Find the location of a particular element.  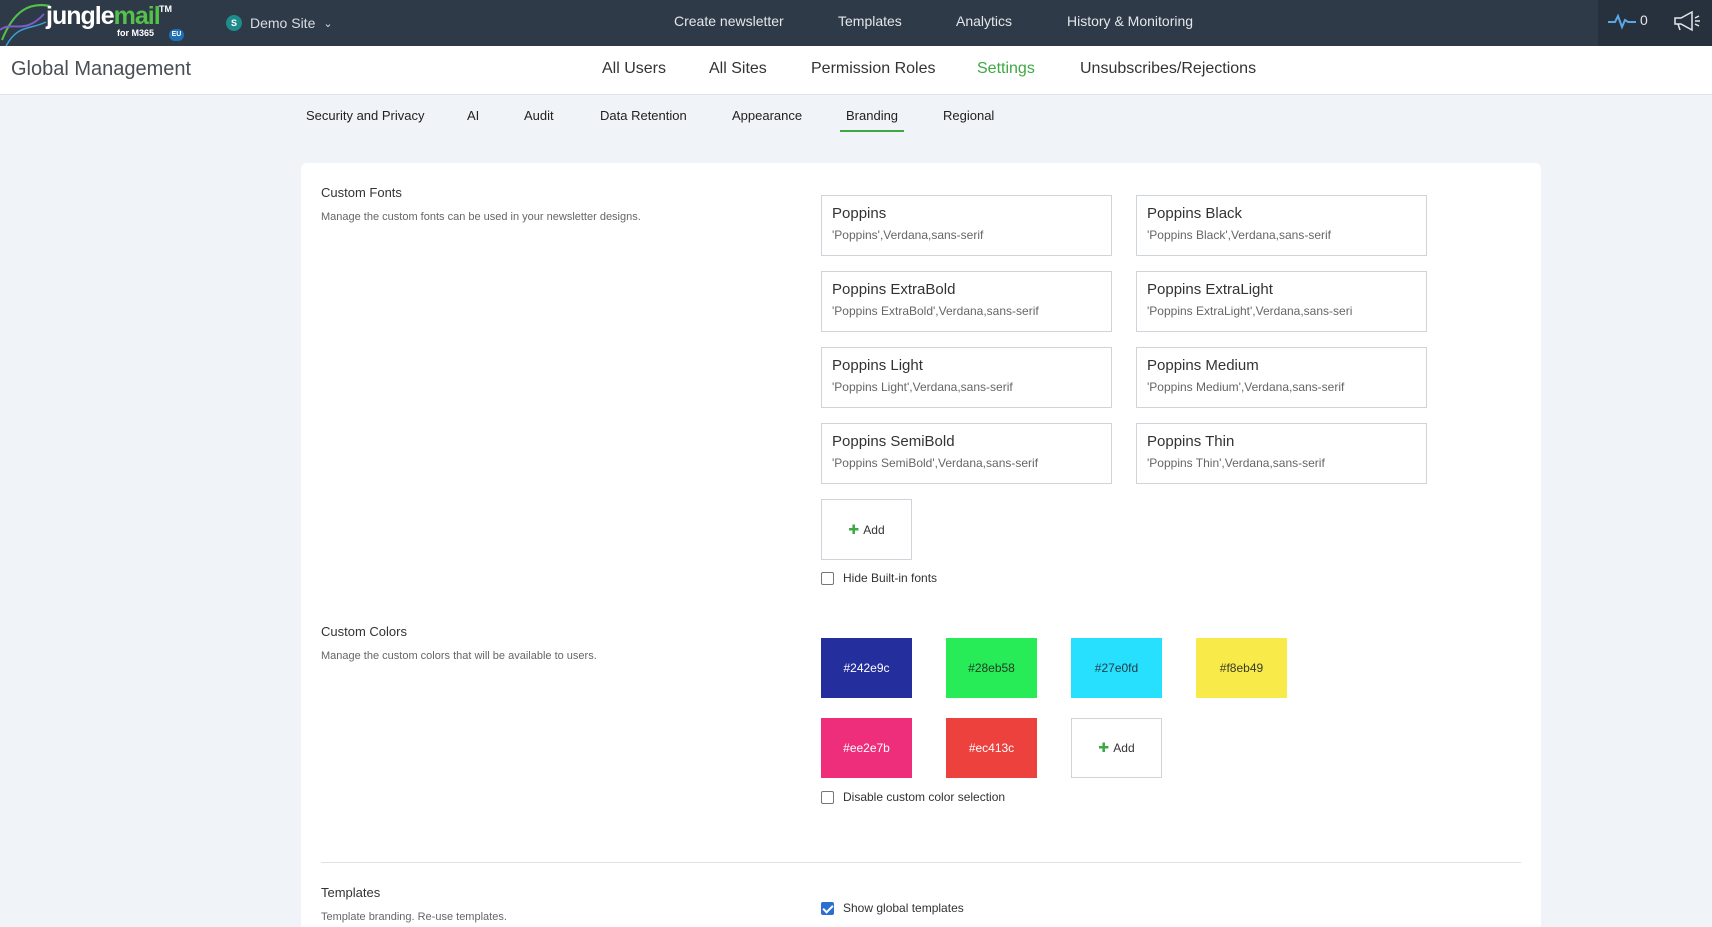

disable-custom-colors-label: Disable custom color selection is located at coordinates (924, 797).